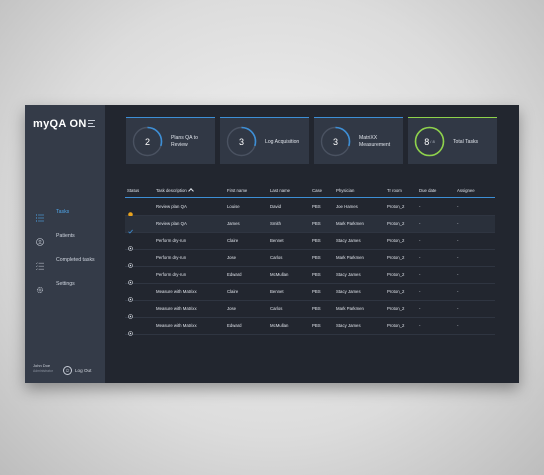 The image size is (544, 475). I want to click on card-label: Total Tasks, so click(466, 141).